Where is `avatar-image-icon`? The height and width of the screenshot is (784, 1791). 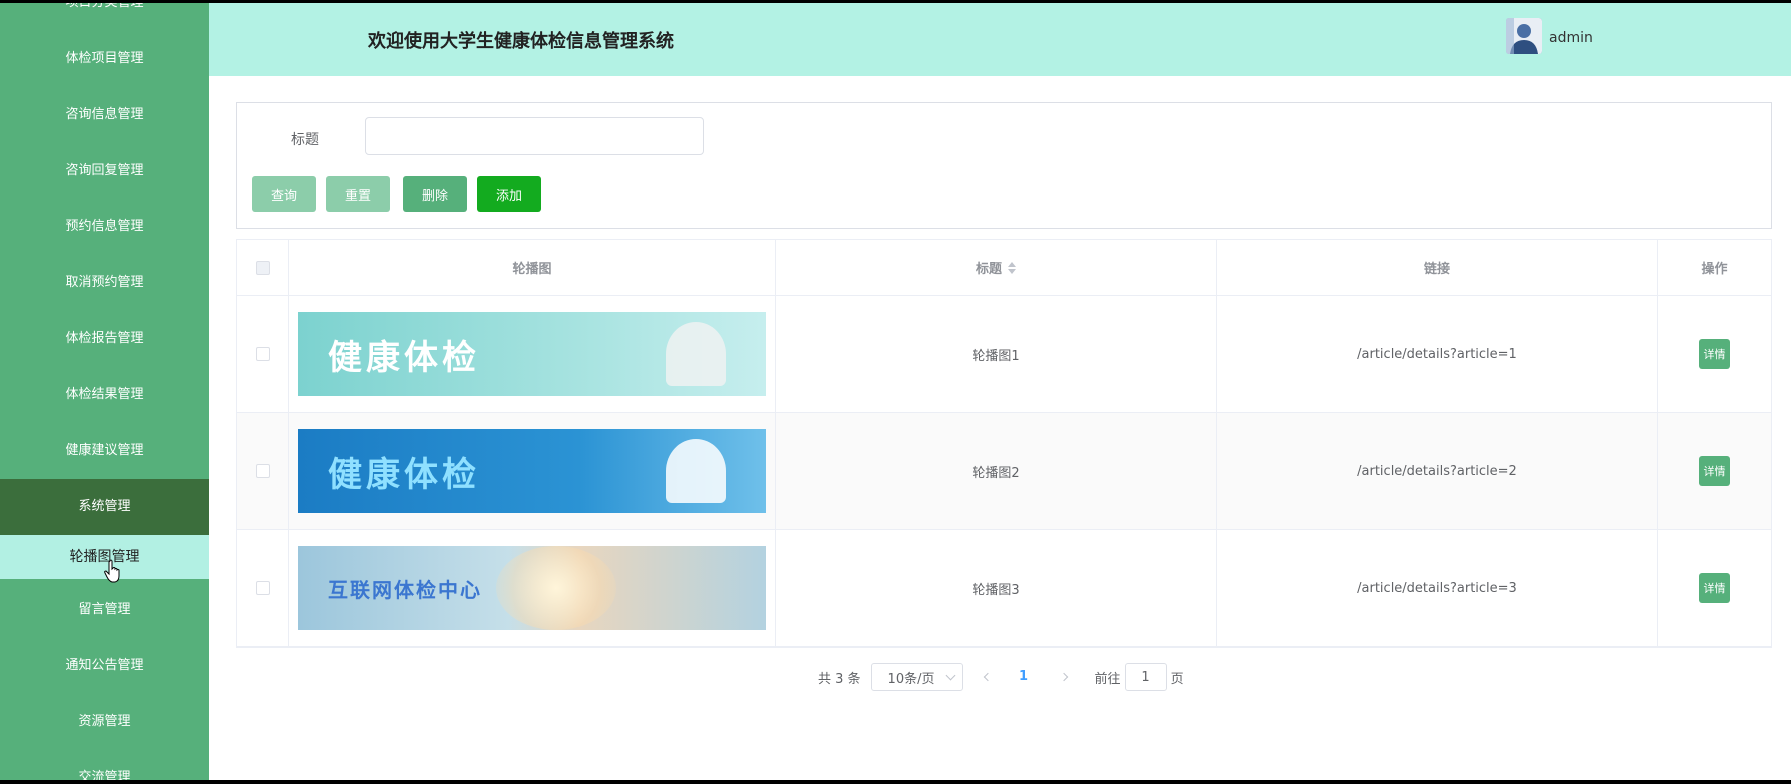 avatar-image-icon is located at coordinates (1524, 36).